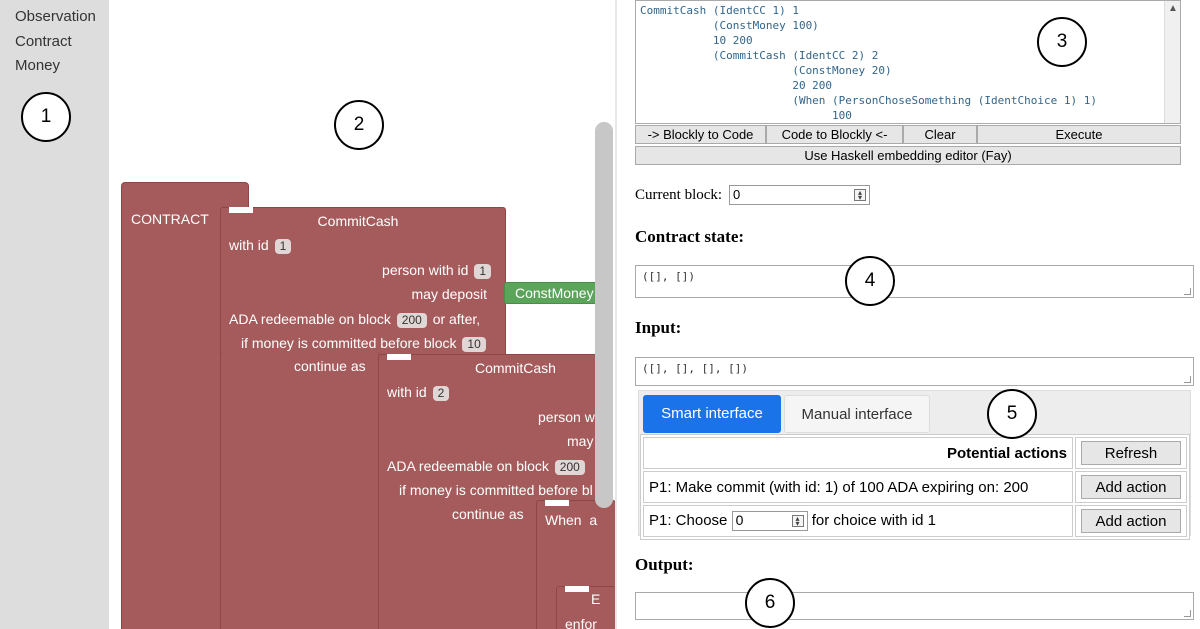 The image size is (1200, 629). What do you see at coordinates (834, 134) in the screenshot?
I see `code-to-blockly-button: Code to Blockly <-` at bounding box center [834, 134].